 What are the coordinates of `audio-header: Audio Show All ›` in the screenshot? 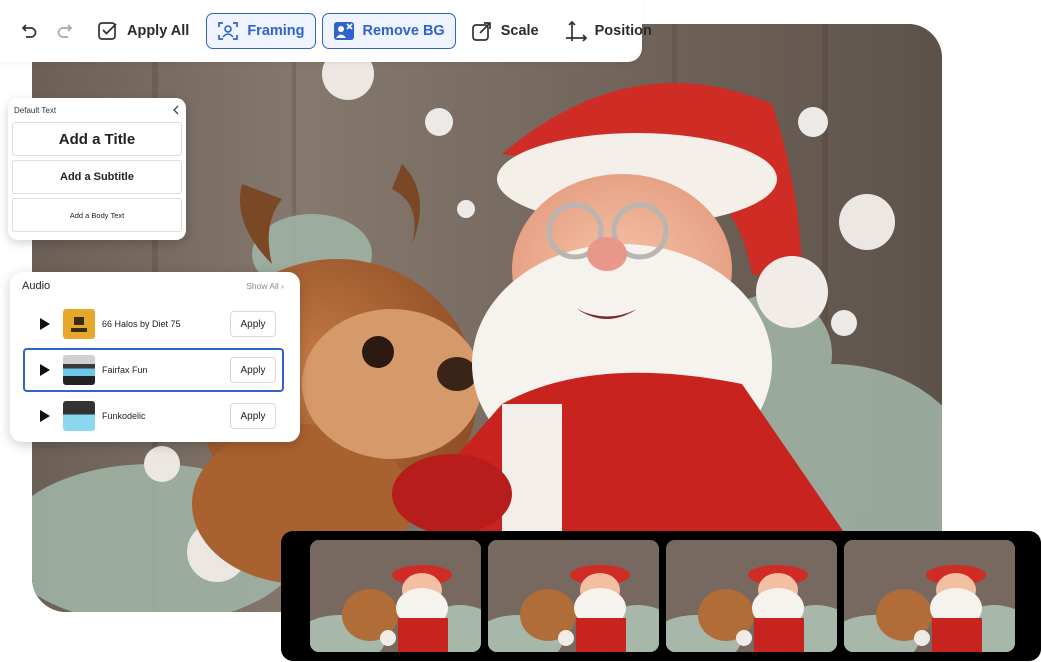 It's located at (153, 286).